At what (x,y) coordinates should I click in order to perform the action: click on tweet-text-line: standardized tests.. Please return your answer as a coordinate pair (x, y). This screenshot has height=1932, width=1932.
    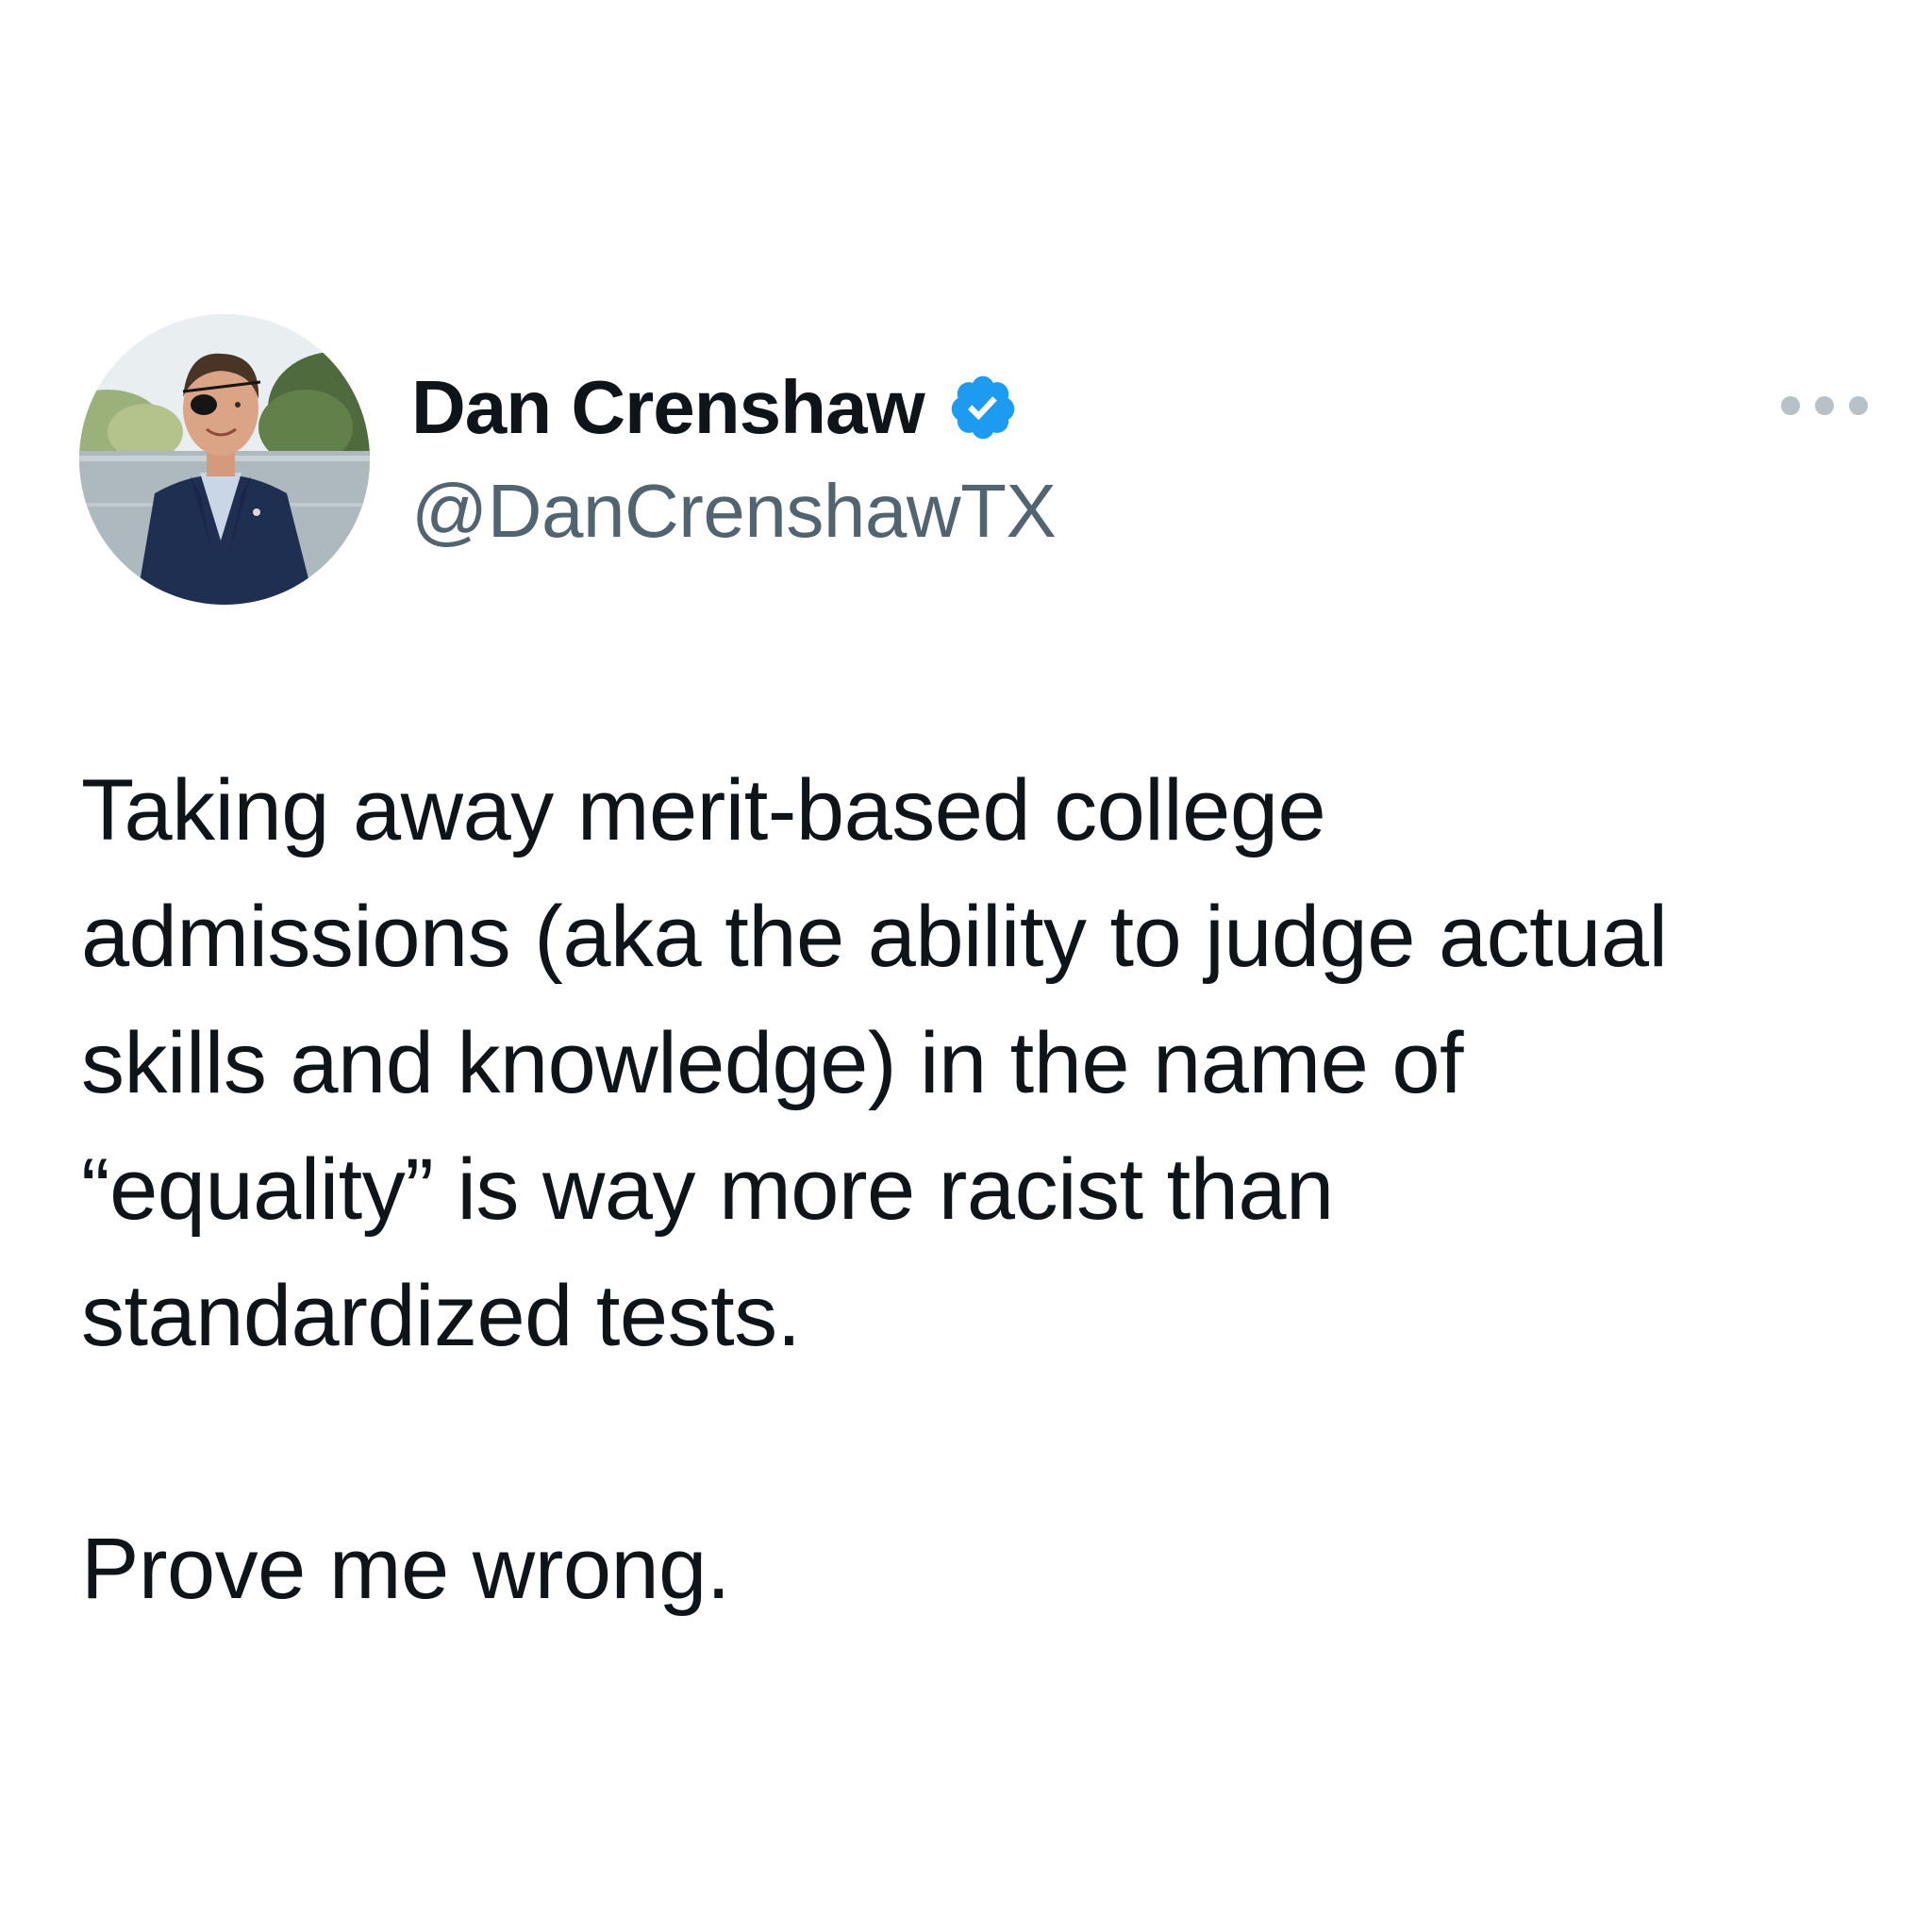
    Looking at the image, I should click on (441, 1316).